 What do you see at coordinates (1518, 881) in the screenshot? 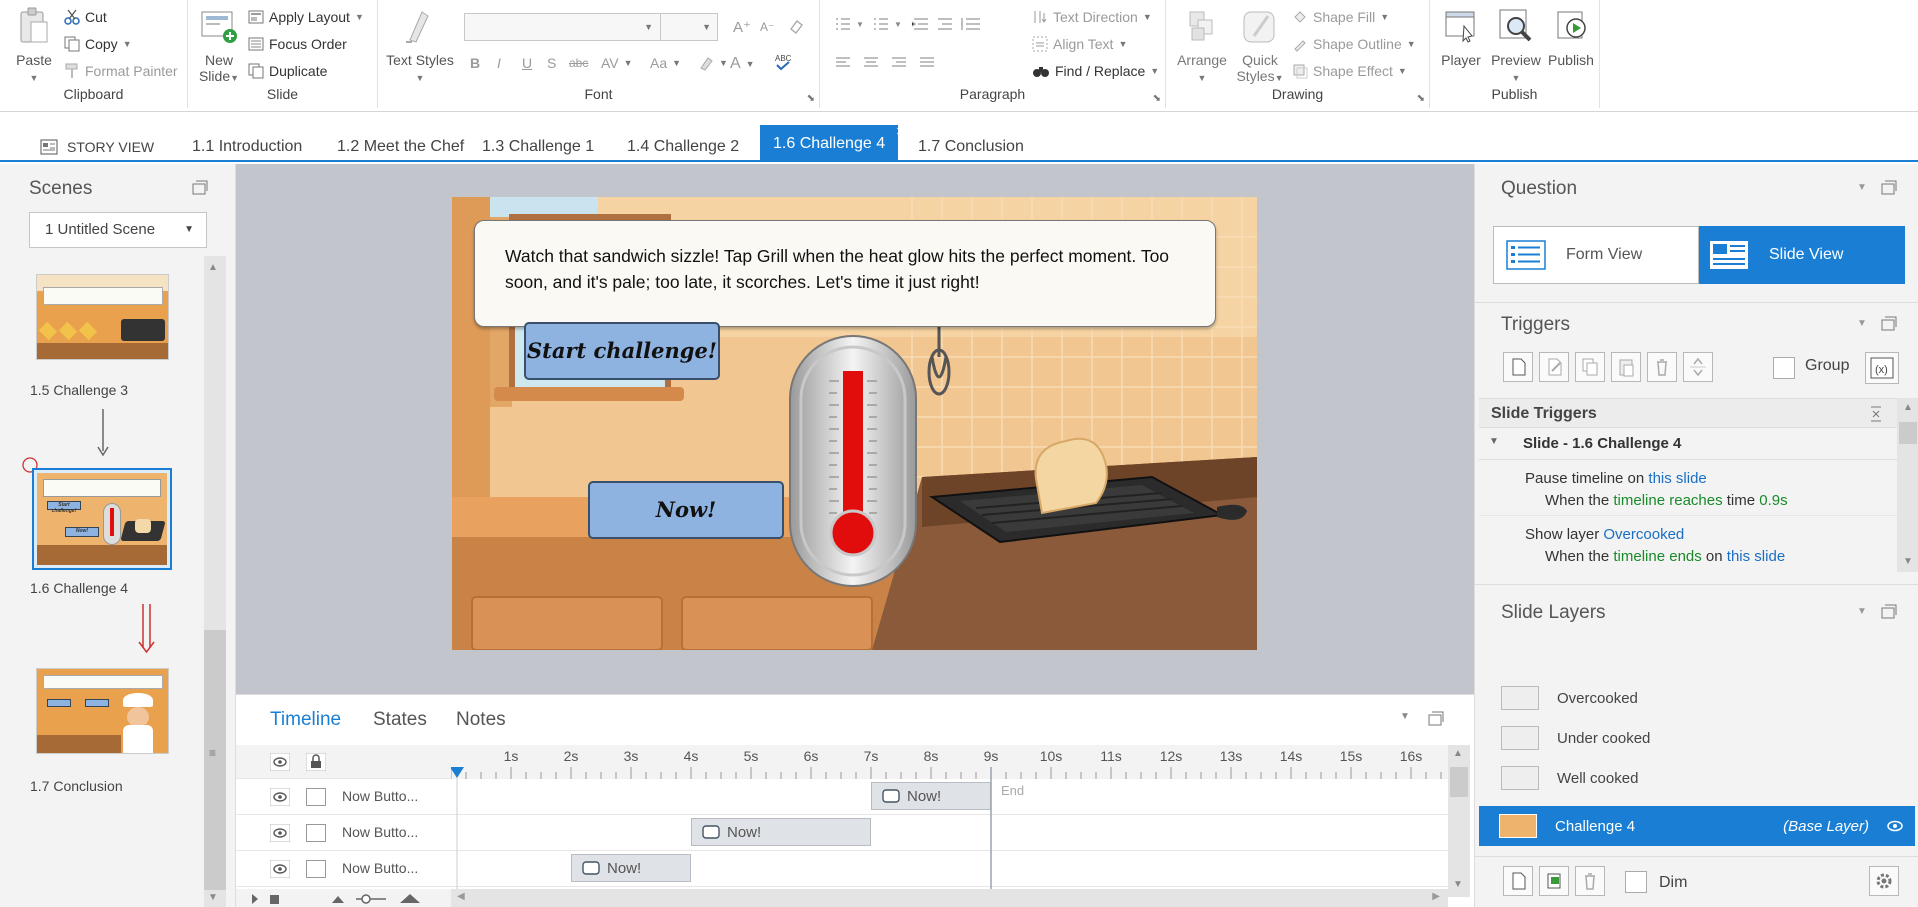
I see `new-layer-button` at bounding box center [1518, 881].